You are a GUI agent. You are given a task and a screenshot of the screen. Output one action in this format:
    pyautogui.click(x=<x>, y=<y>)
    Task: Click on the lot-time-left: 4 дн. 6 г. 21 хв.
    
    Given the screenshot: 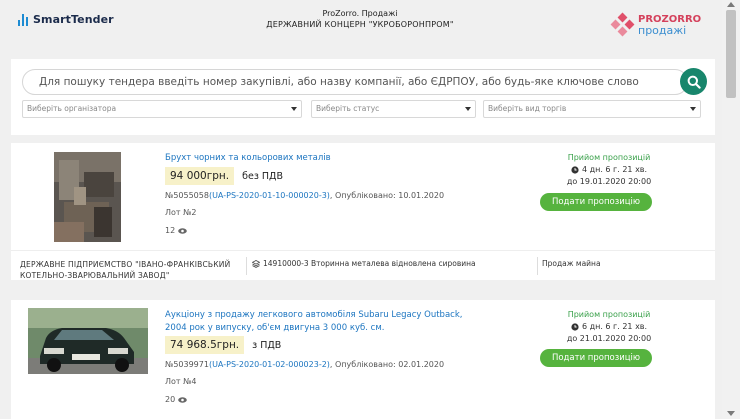 What is the action you would take?
    pyautogui.click(x=609, y=169)
    